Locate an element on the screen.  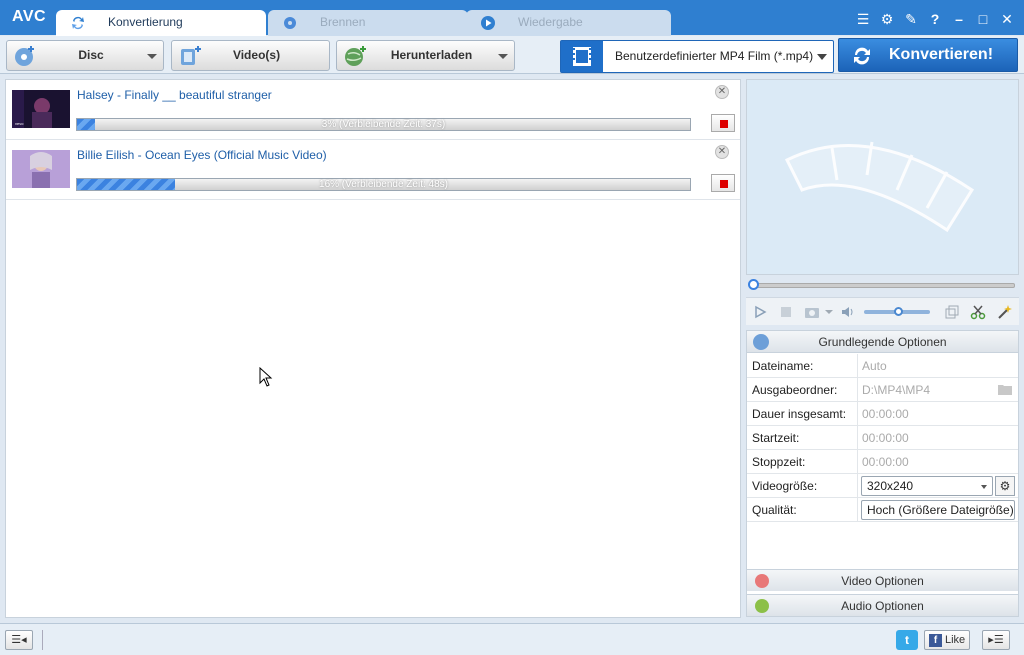
tab-konvertierung: Konvertierung is located at coordinates (161, 23).